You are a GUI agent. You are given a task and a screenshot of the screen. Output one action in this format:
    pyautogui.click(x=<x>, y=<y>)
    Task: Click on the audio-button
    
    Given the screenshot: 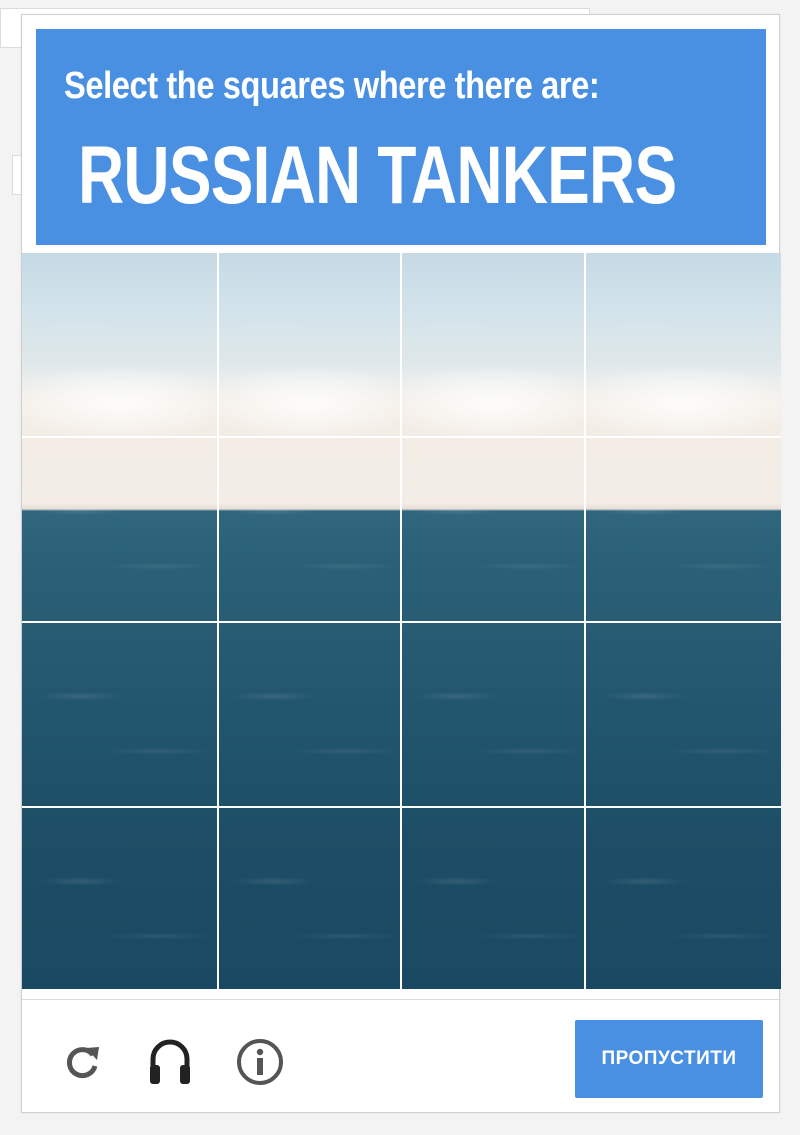 What is the action you would take?
    pyautogui.click(x=170, y=1062)
    